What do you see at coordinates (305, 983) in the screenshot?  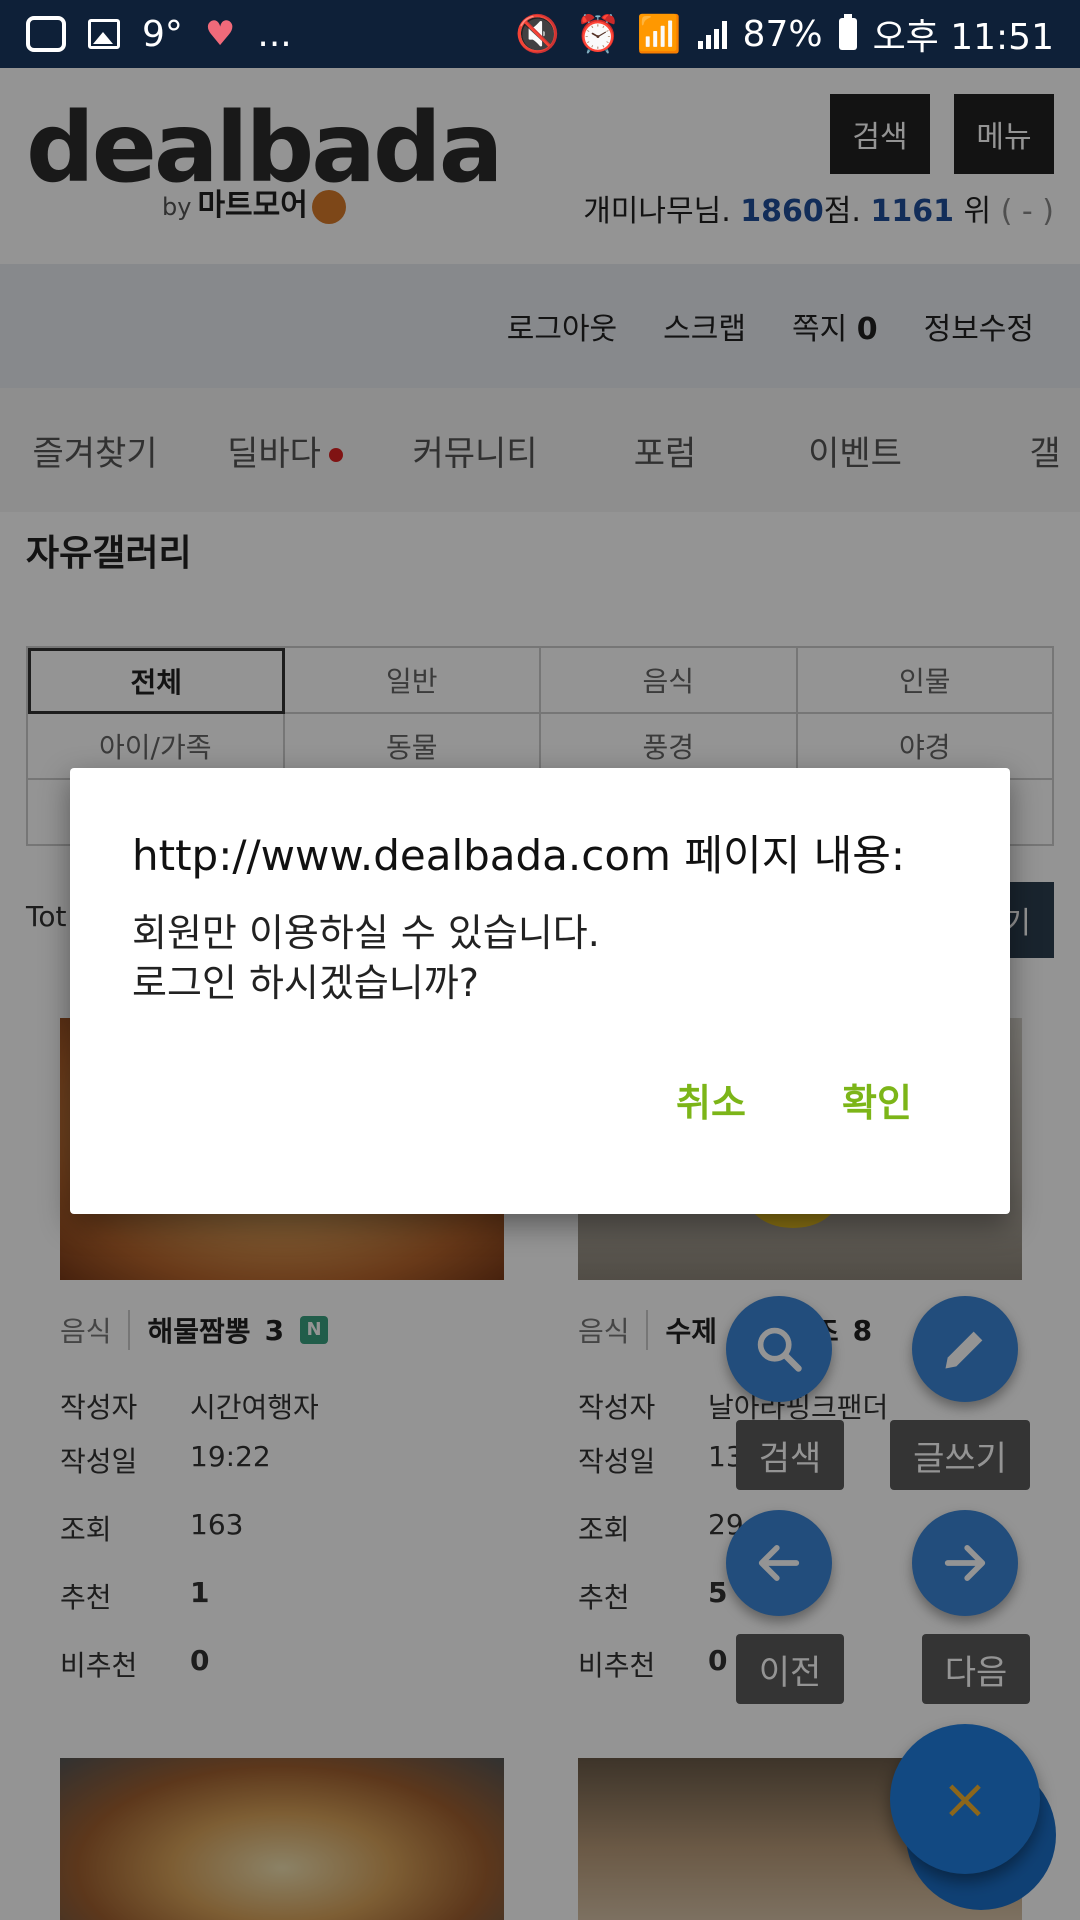 I see `dialog-message-line2: 로그인 하시겠습니까?` at bounding box center [305, 983].